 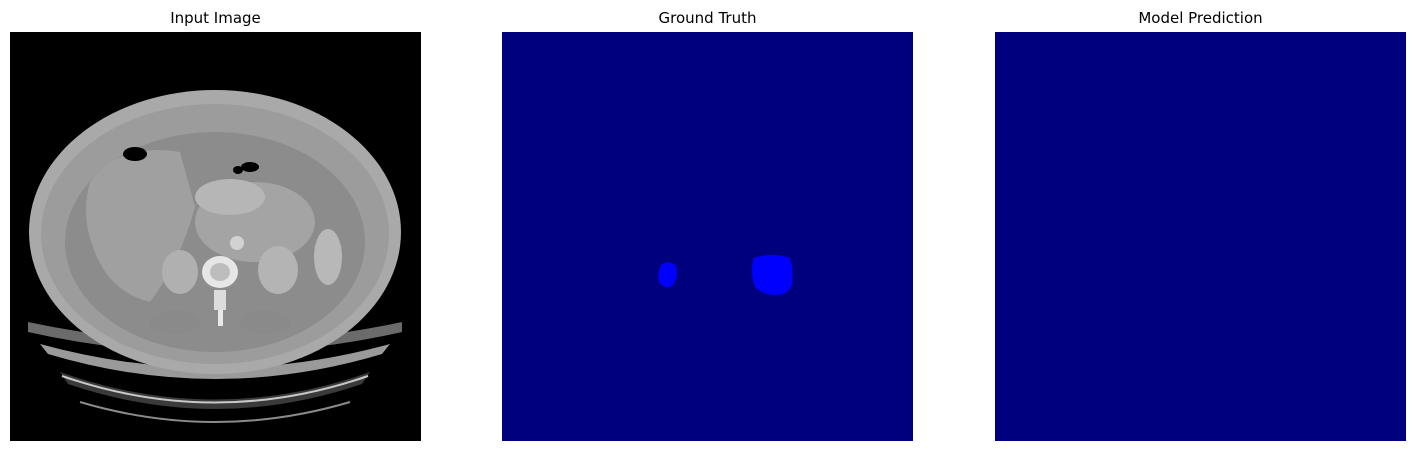 I want to click on mask-region-right, so click(x=772, y=275).